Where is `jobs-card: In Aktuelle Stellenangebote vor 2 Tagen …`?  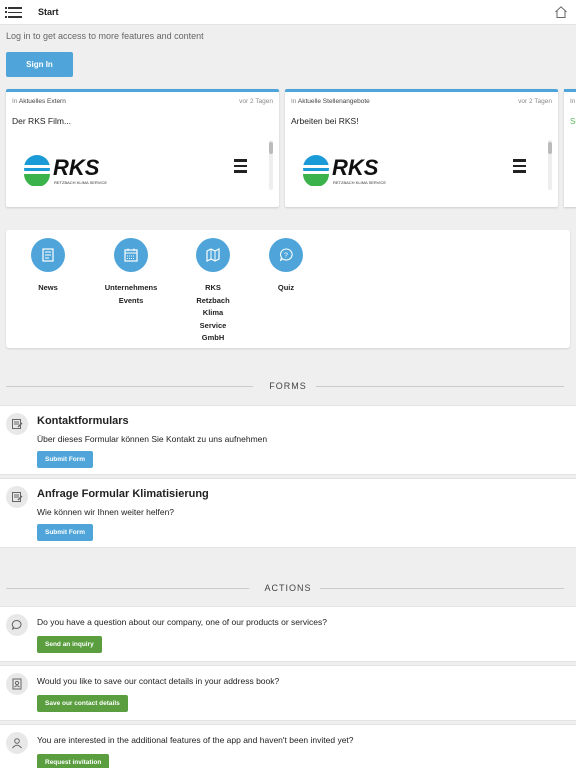
jobs-card: In Aktuelle Stellenangebote vor 2 Tagen … is located at coordinates (421, 148).